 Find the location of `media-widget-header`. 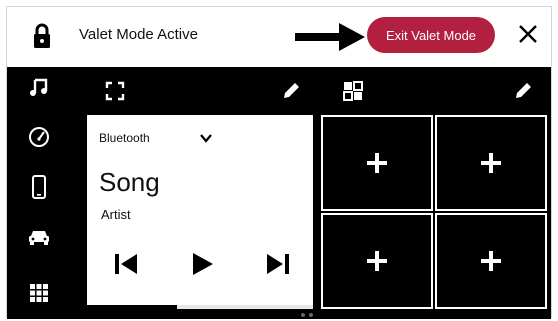

media-widget-header is located at coordinates (200, 91).